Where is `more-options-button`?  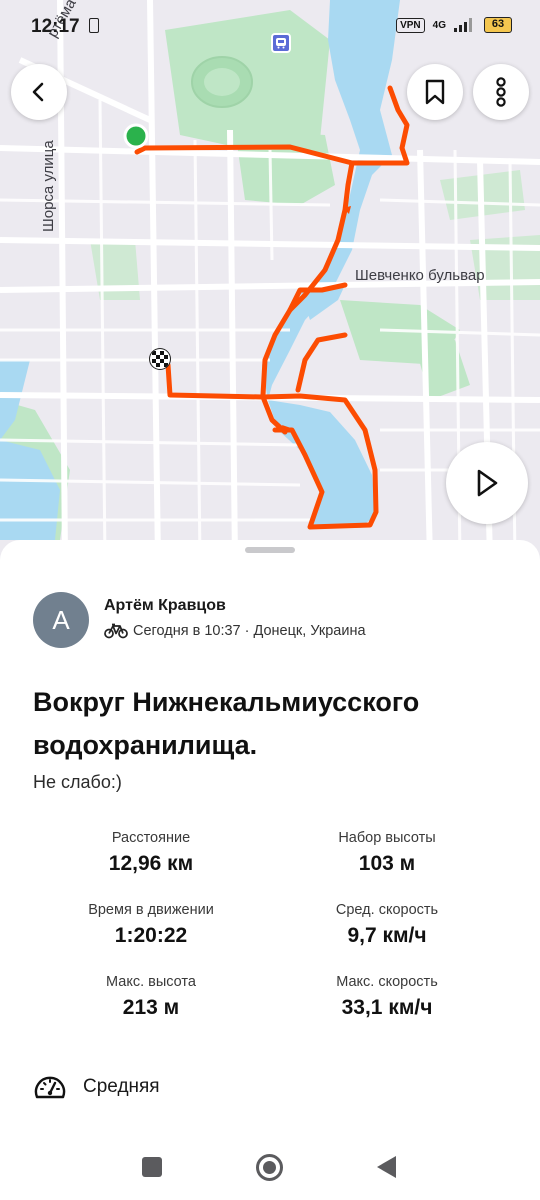 more-options-button is located at coordinates (501, 92).